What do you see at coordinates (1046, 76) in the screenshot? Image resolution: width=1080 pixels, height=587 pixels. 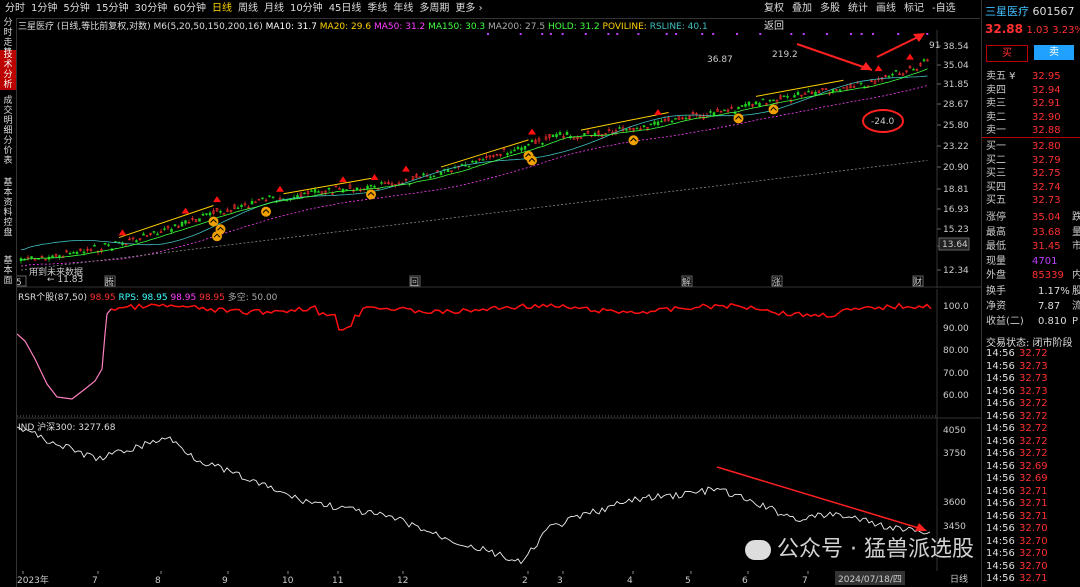 I see `ask-price: 32.95` at bounding box center [1046, 76].